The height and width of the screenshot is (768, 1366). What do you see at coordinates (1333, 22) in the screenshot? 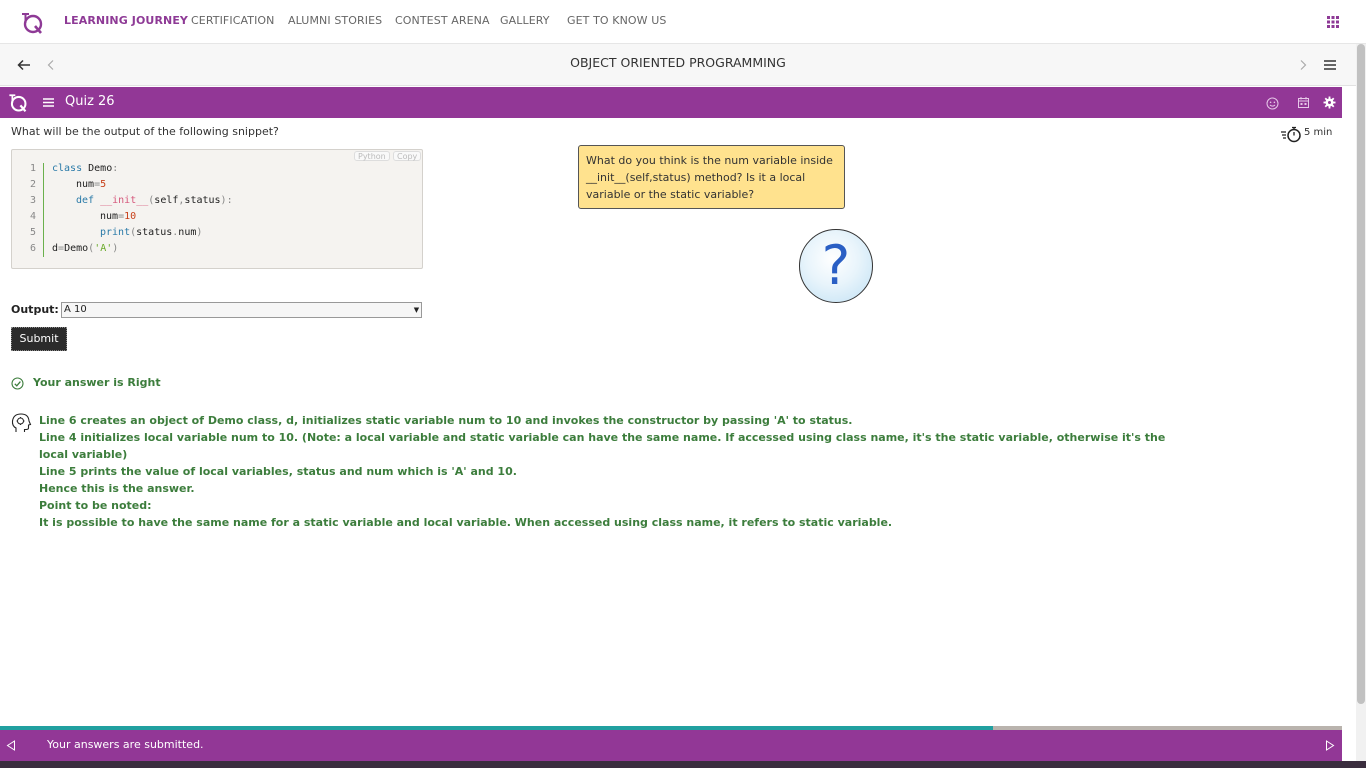
I see `apps-grid-icon` at bounding box center [1333, 22].